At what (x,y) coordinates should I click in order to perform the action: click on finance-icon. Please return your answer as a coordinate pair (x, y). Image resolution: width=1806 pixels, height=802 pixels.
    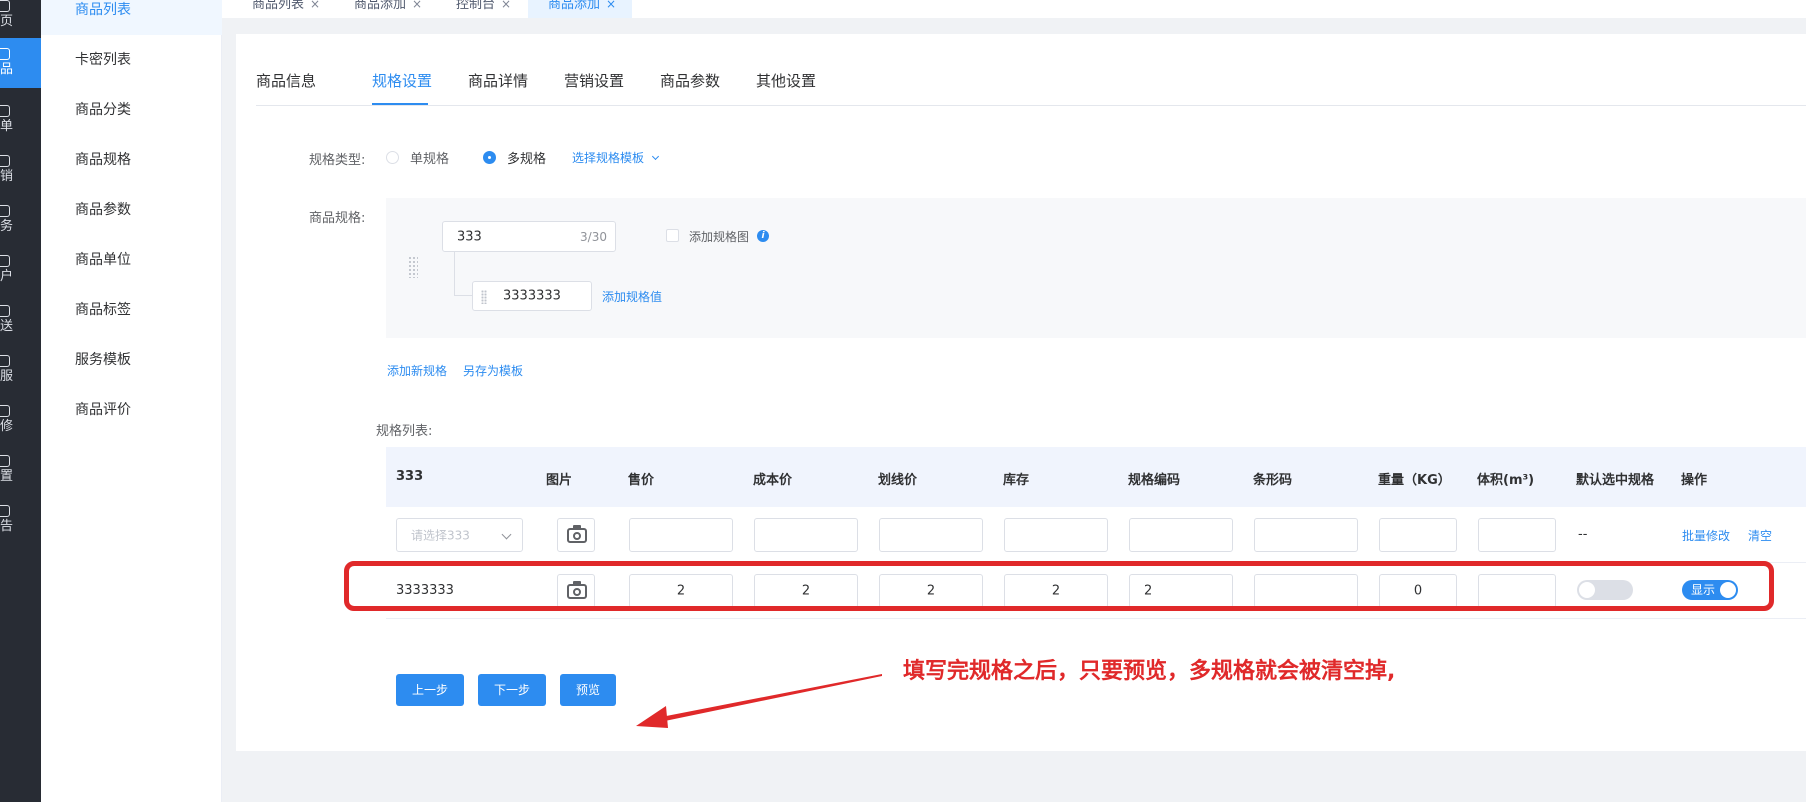
    Looking at the image, I should click on (5, 211).